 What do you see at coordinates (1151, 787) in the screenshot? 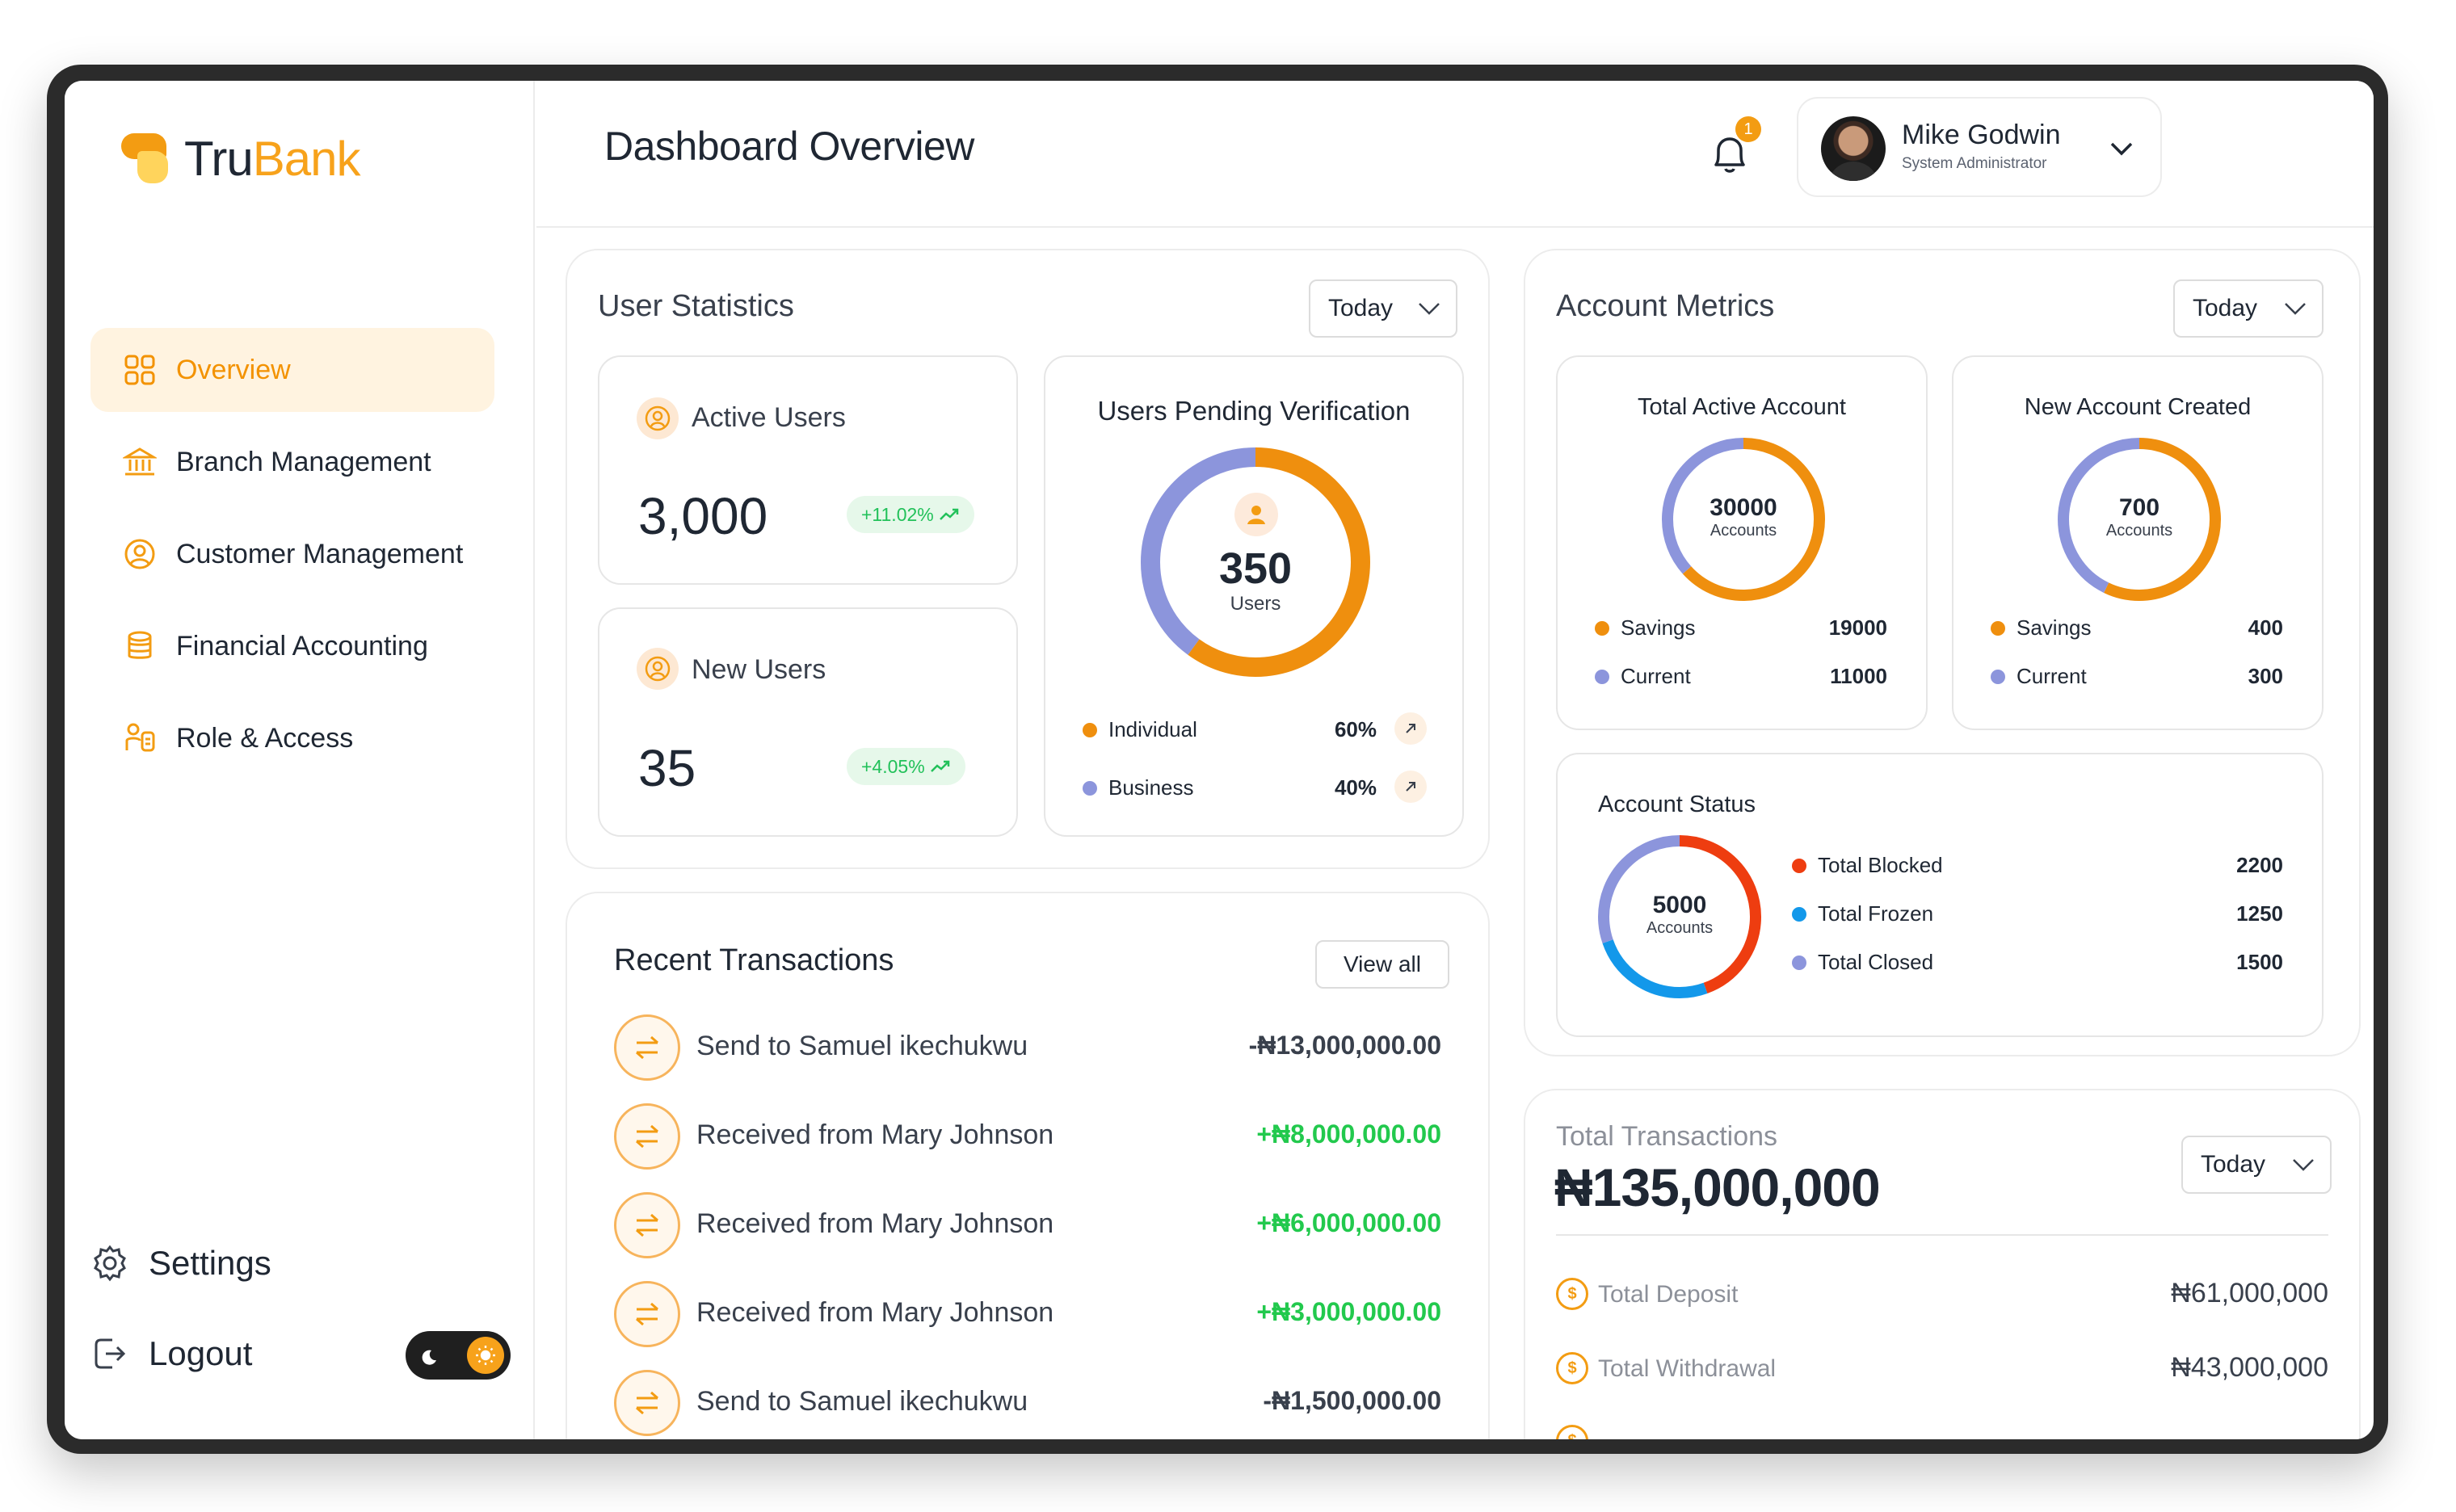
I see `legend-label: Business` at bounding box center [1151, 787].